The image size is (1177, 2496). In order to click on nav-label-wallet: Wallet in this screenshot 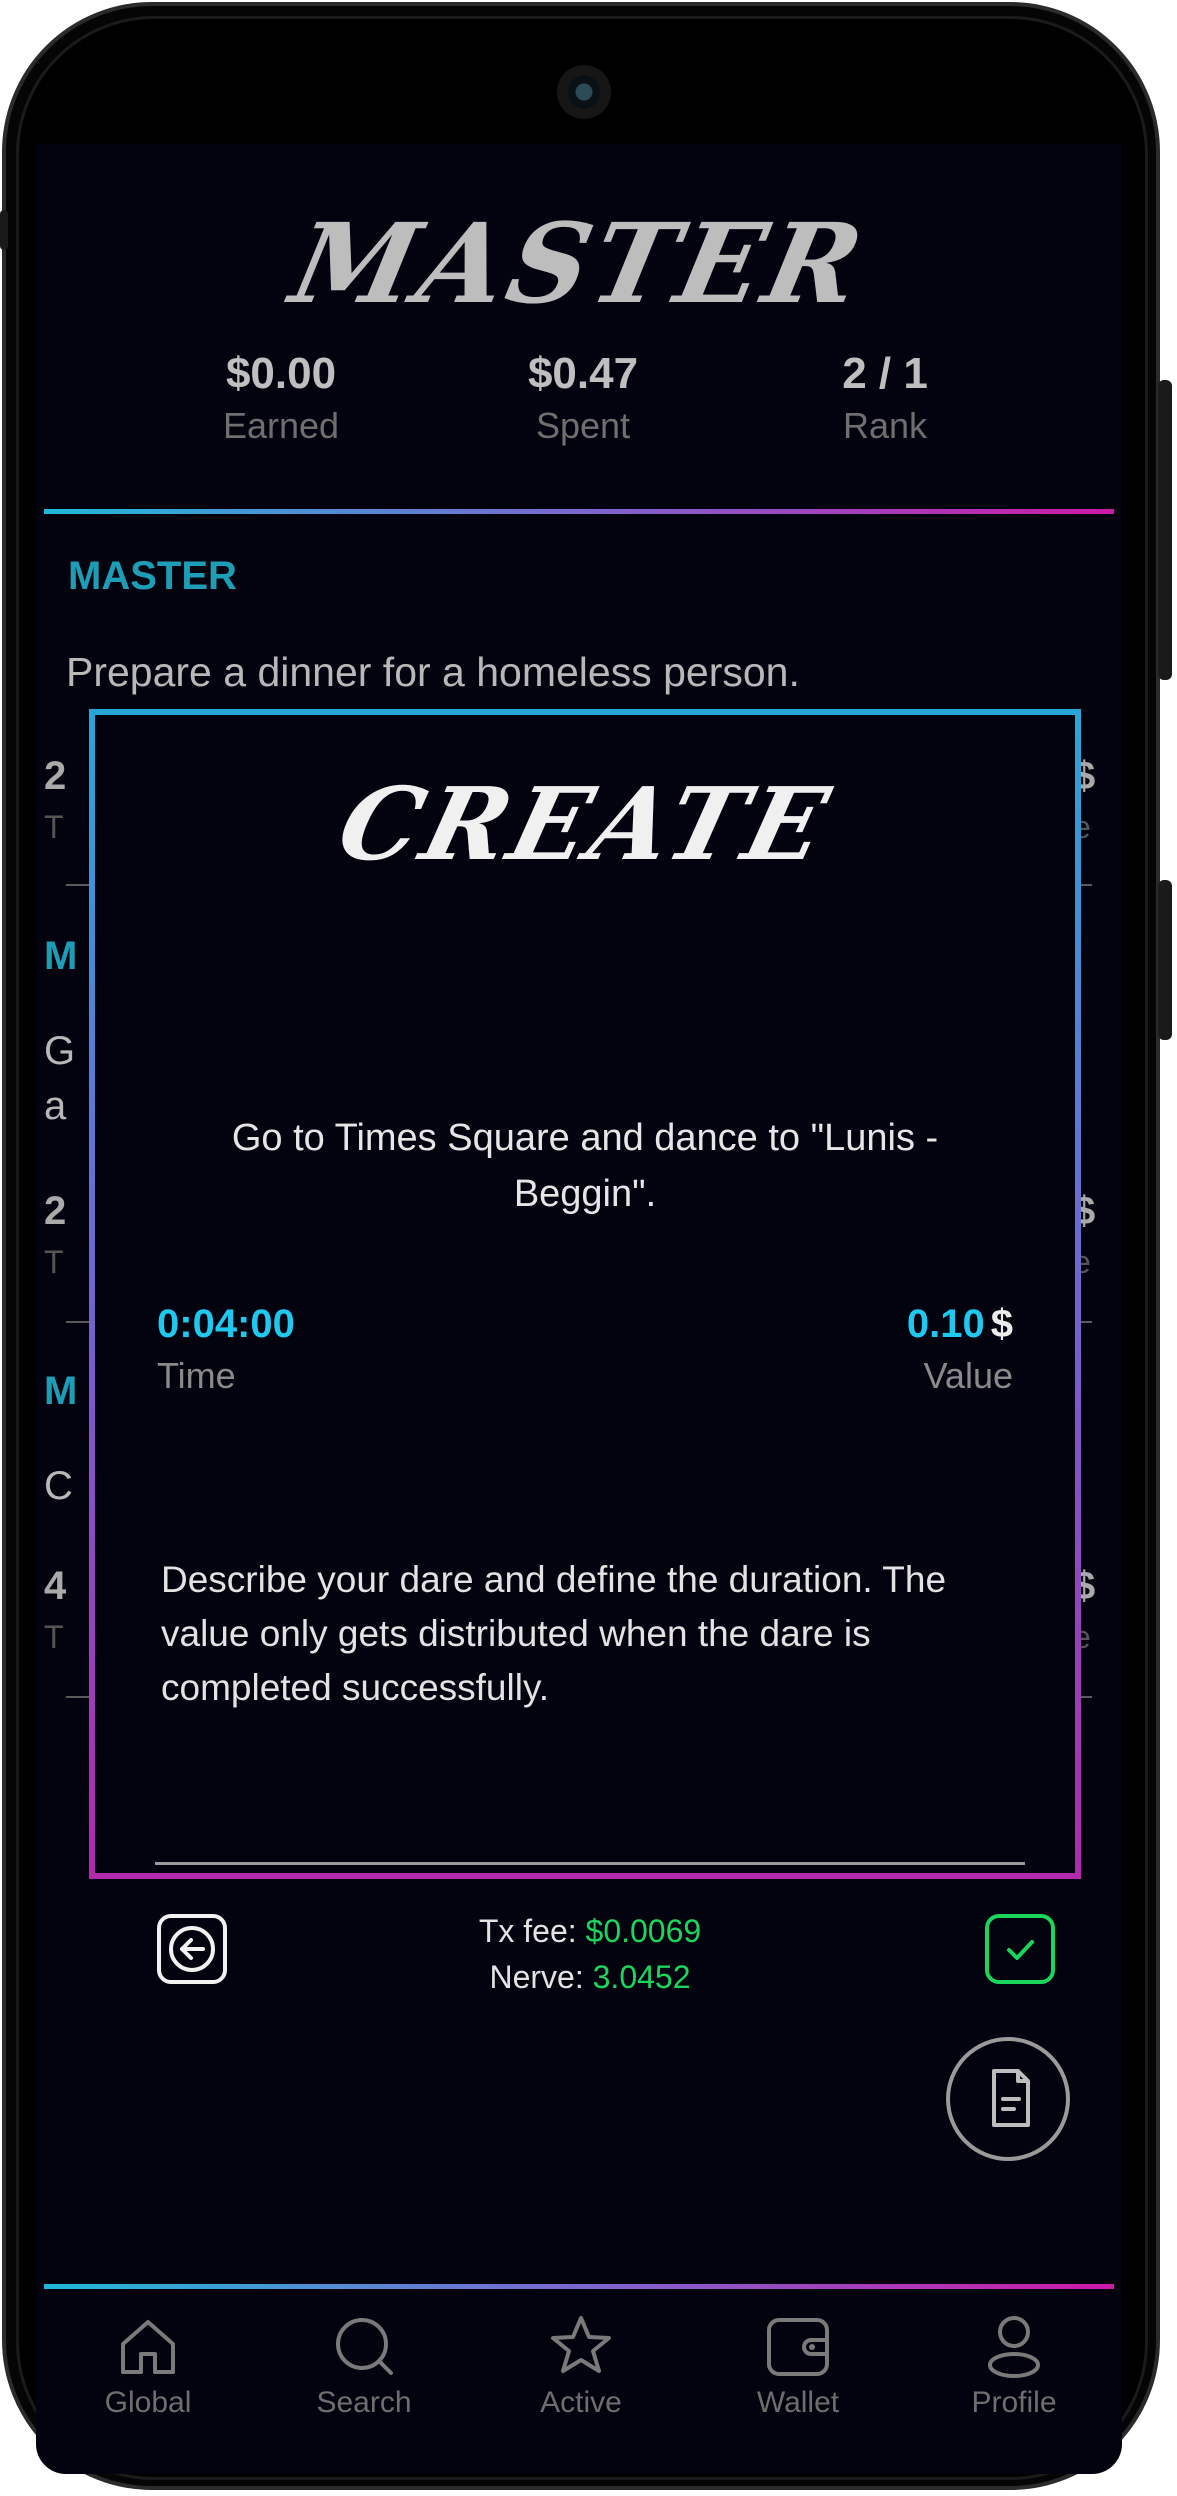, I will do `click(798, 2402)`.